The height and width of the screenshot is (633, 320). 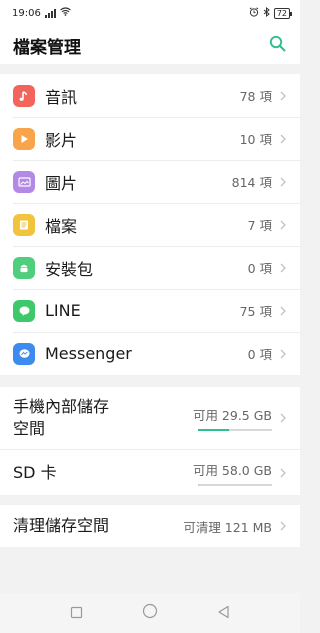 What do you see at coordinates (254, 13) in the screenshot?
I see `alarm-icon` at bounding box center [254, 13].